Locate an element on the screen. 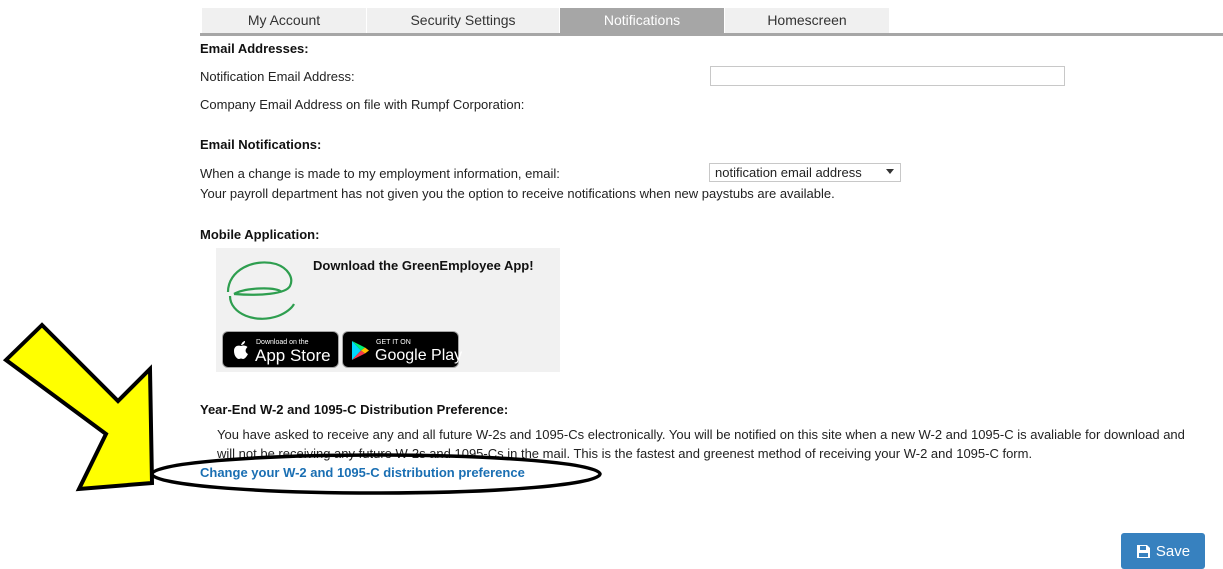 The width and height of the screenshot is (1223, 569). tab-notifications: Notifications is located at coordinates (642, 20).